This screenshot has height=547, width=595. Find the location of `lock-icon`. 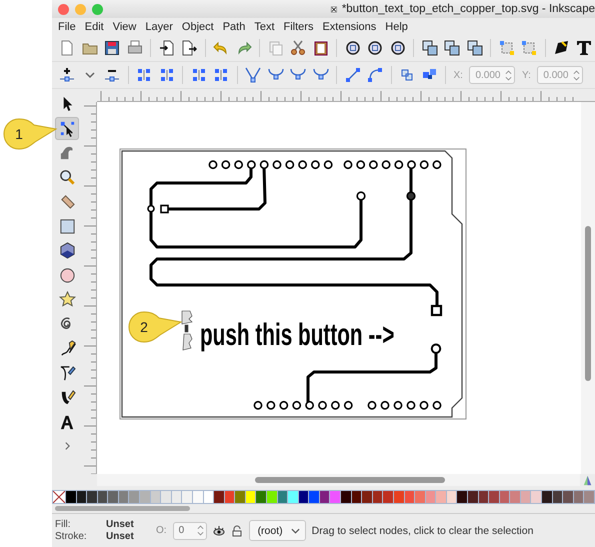

lock-icon is located at coordinates (236, 530).